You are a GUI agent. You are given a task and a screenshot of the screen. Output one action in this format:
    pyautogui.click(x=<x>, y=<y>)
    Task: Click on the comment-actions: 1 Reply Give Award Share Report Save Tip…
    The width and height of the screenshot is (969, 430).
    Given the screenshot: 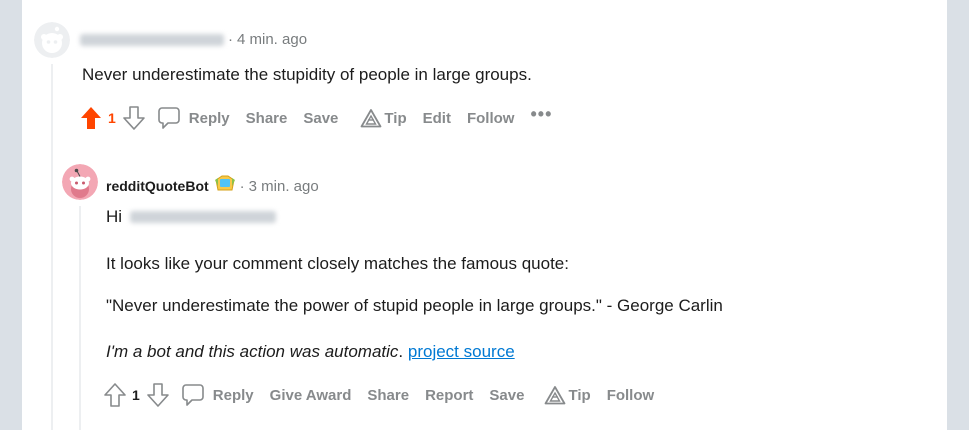 What is the action you would take?
    pyautogui.click(x=387, y=395)
    